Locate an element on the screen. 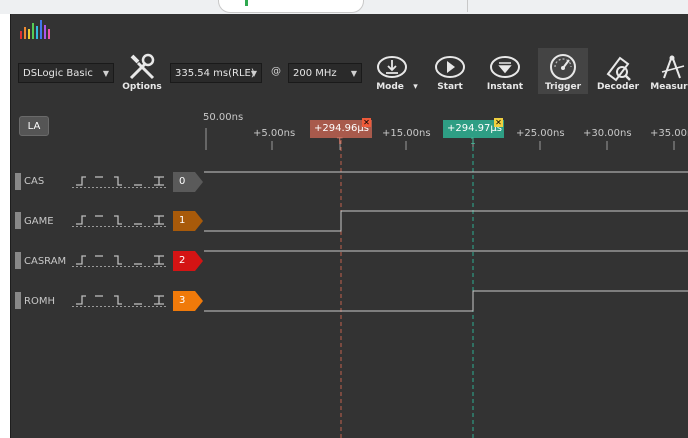  start-button: Start is located at coordinates (450, 72).